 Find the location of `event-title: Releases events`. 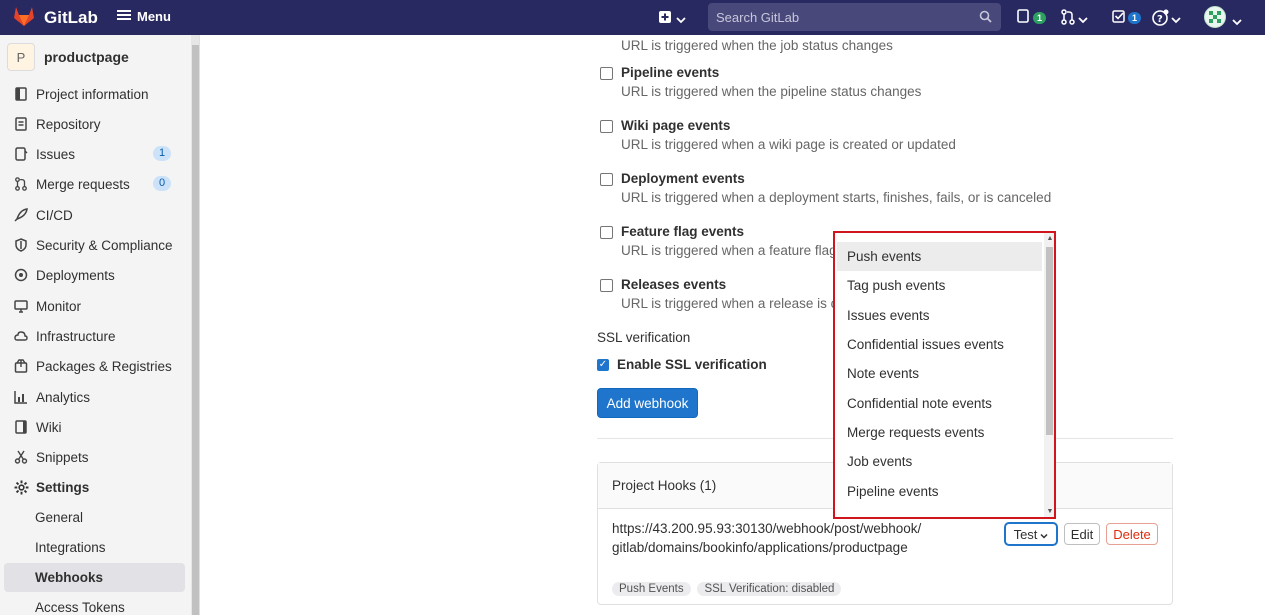

event-title: Releases events is located at coordinates (674, 284).